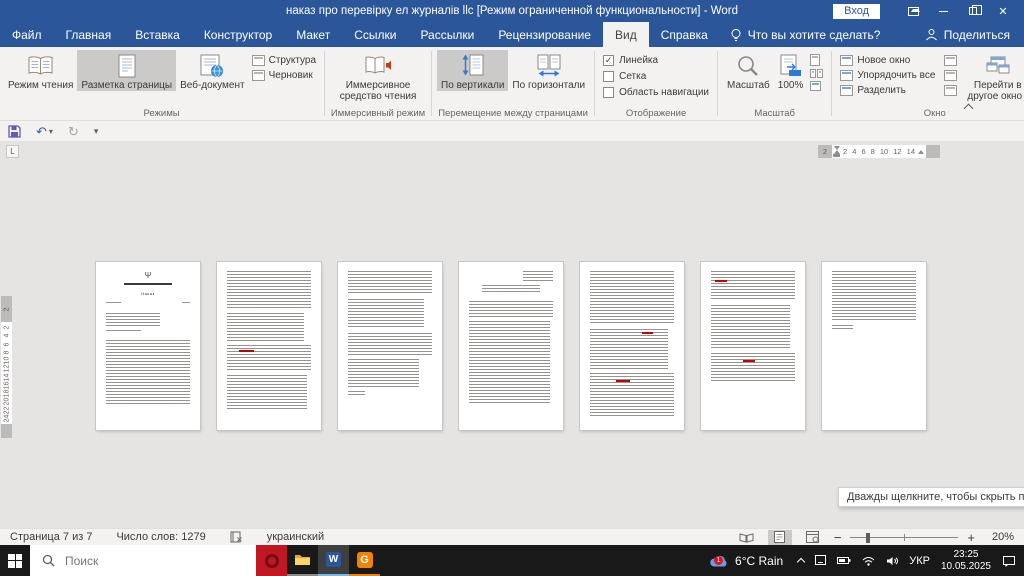 This screenshot has height=576, width=1024. Describe the element at coordinates (813, 537) in the screenshot. I see `web-layout-view-button` at that location.